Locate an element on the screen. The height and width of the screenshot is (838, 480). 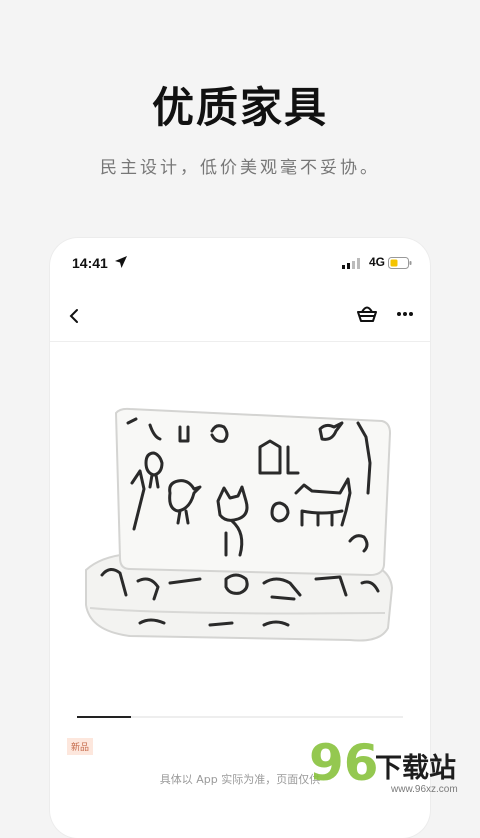
network-type: 4G is located at coordinates (376, 262).